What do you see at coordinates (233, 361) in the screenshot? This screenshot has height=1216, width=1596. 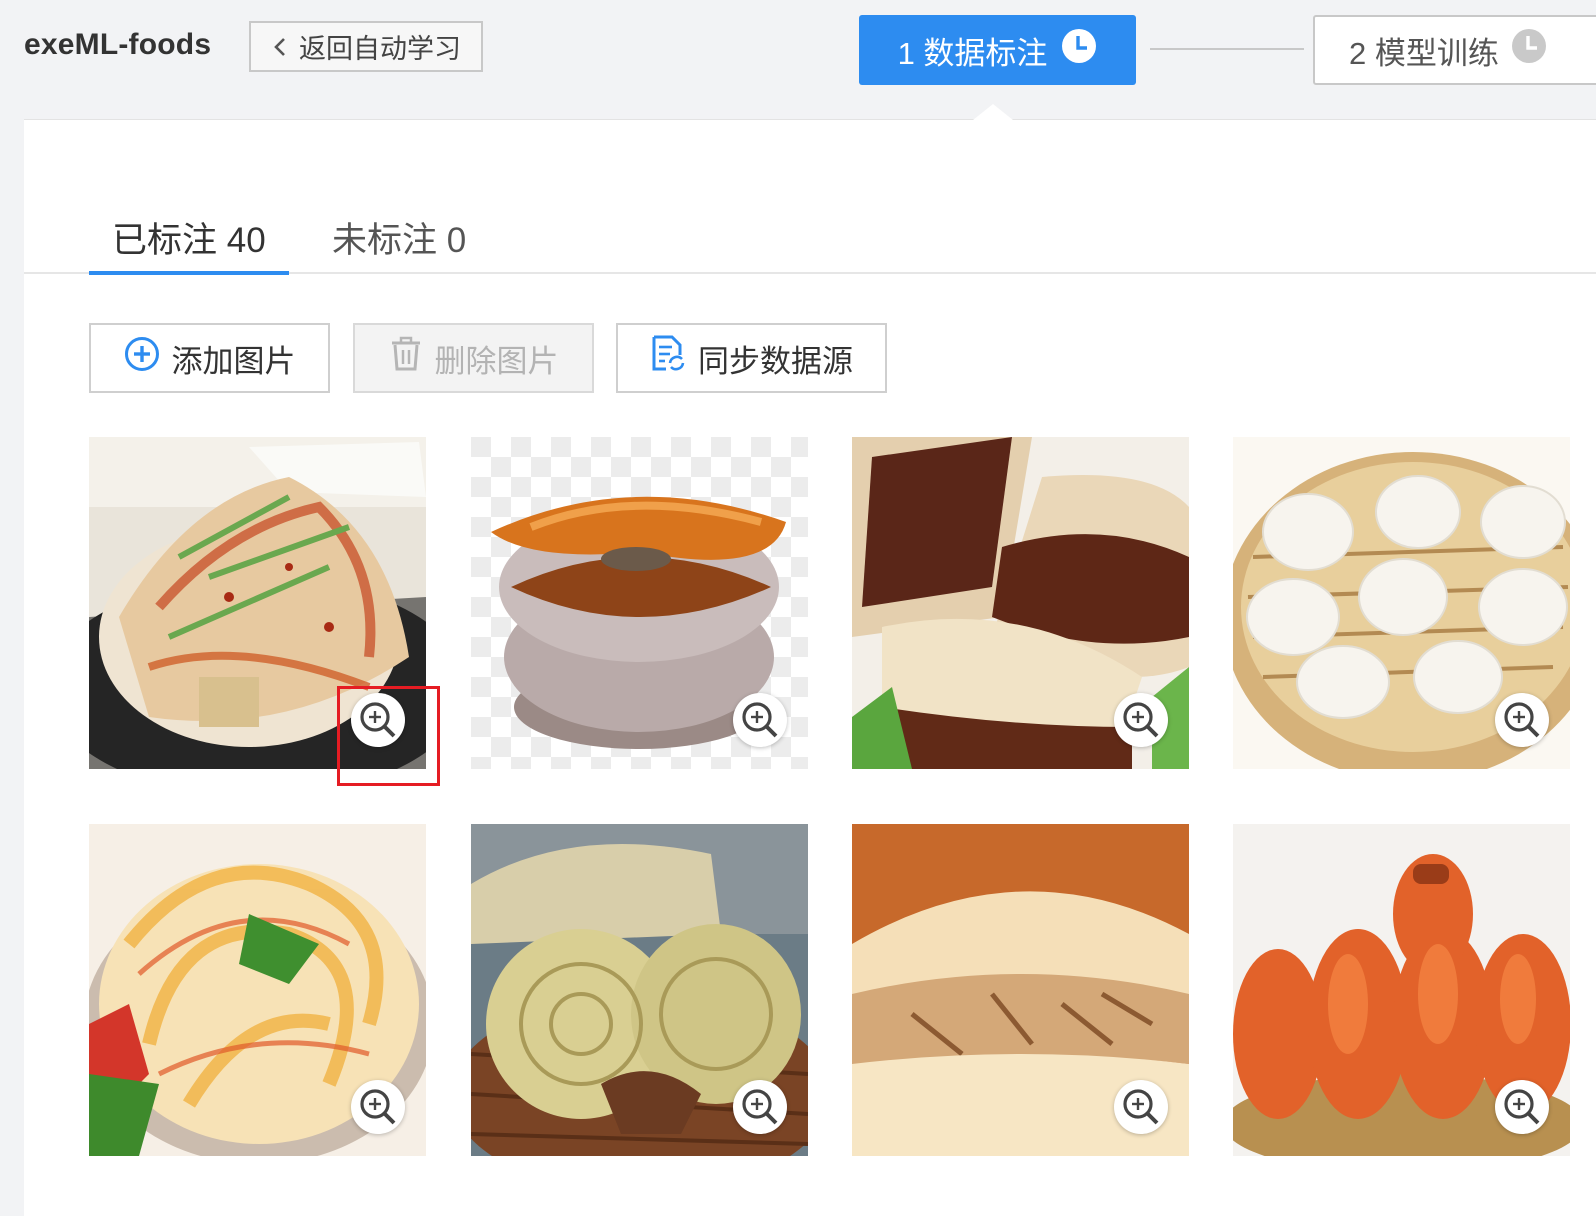 I see `add-image-label: 添加图片` at bounding box center [233, 361].